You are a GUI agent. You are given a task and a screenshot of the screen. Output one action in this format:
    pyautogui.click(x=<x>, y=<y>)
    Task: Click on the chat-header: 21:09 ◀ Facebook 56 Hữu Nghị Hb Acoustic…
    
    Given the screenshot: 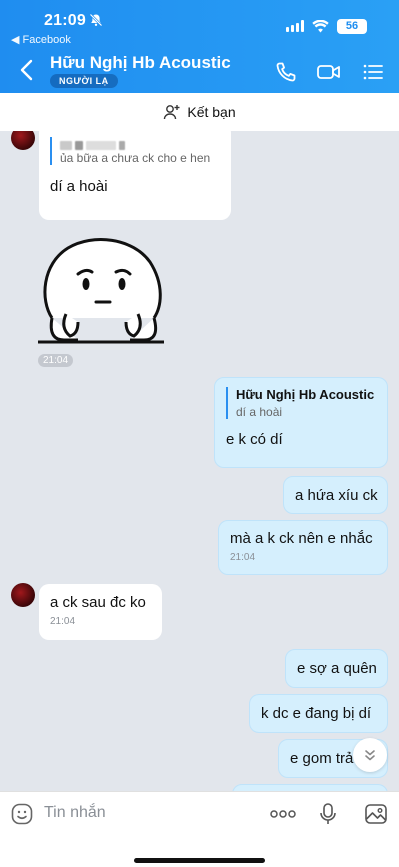 What is the action you would take?
    pyautogui.click(x=199, y=46)
    